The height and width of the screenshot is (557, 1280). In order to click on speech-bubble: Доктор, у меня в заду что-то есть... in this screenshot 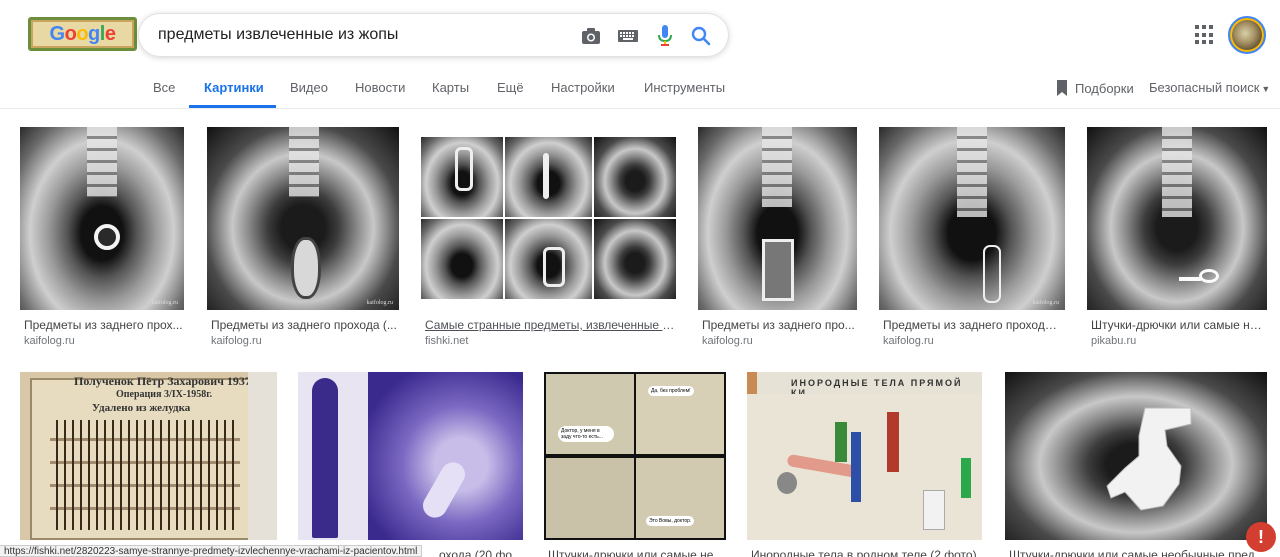, I will do `click(586, 434)`.